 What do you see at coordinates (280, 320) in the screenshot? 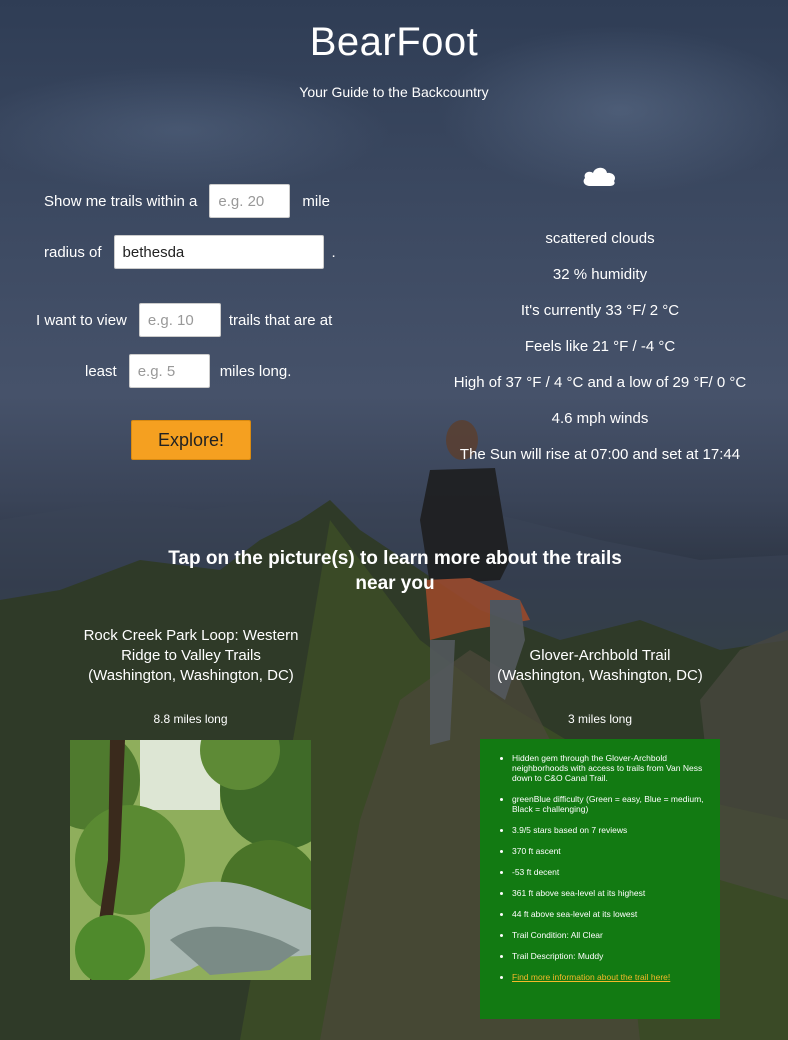
I see `count-suffix-label: trails that are at` at bounding box center [280, 320].